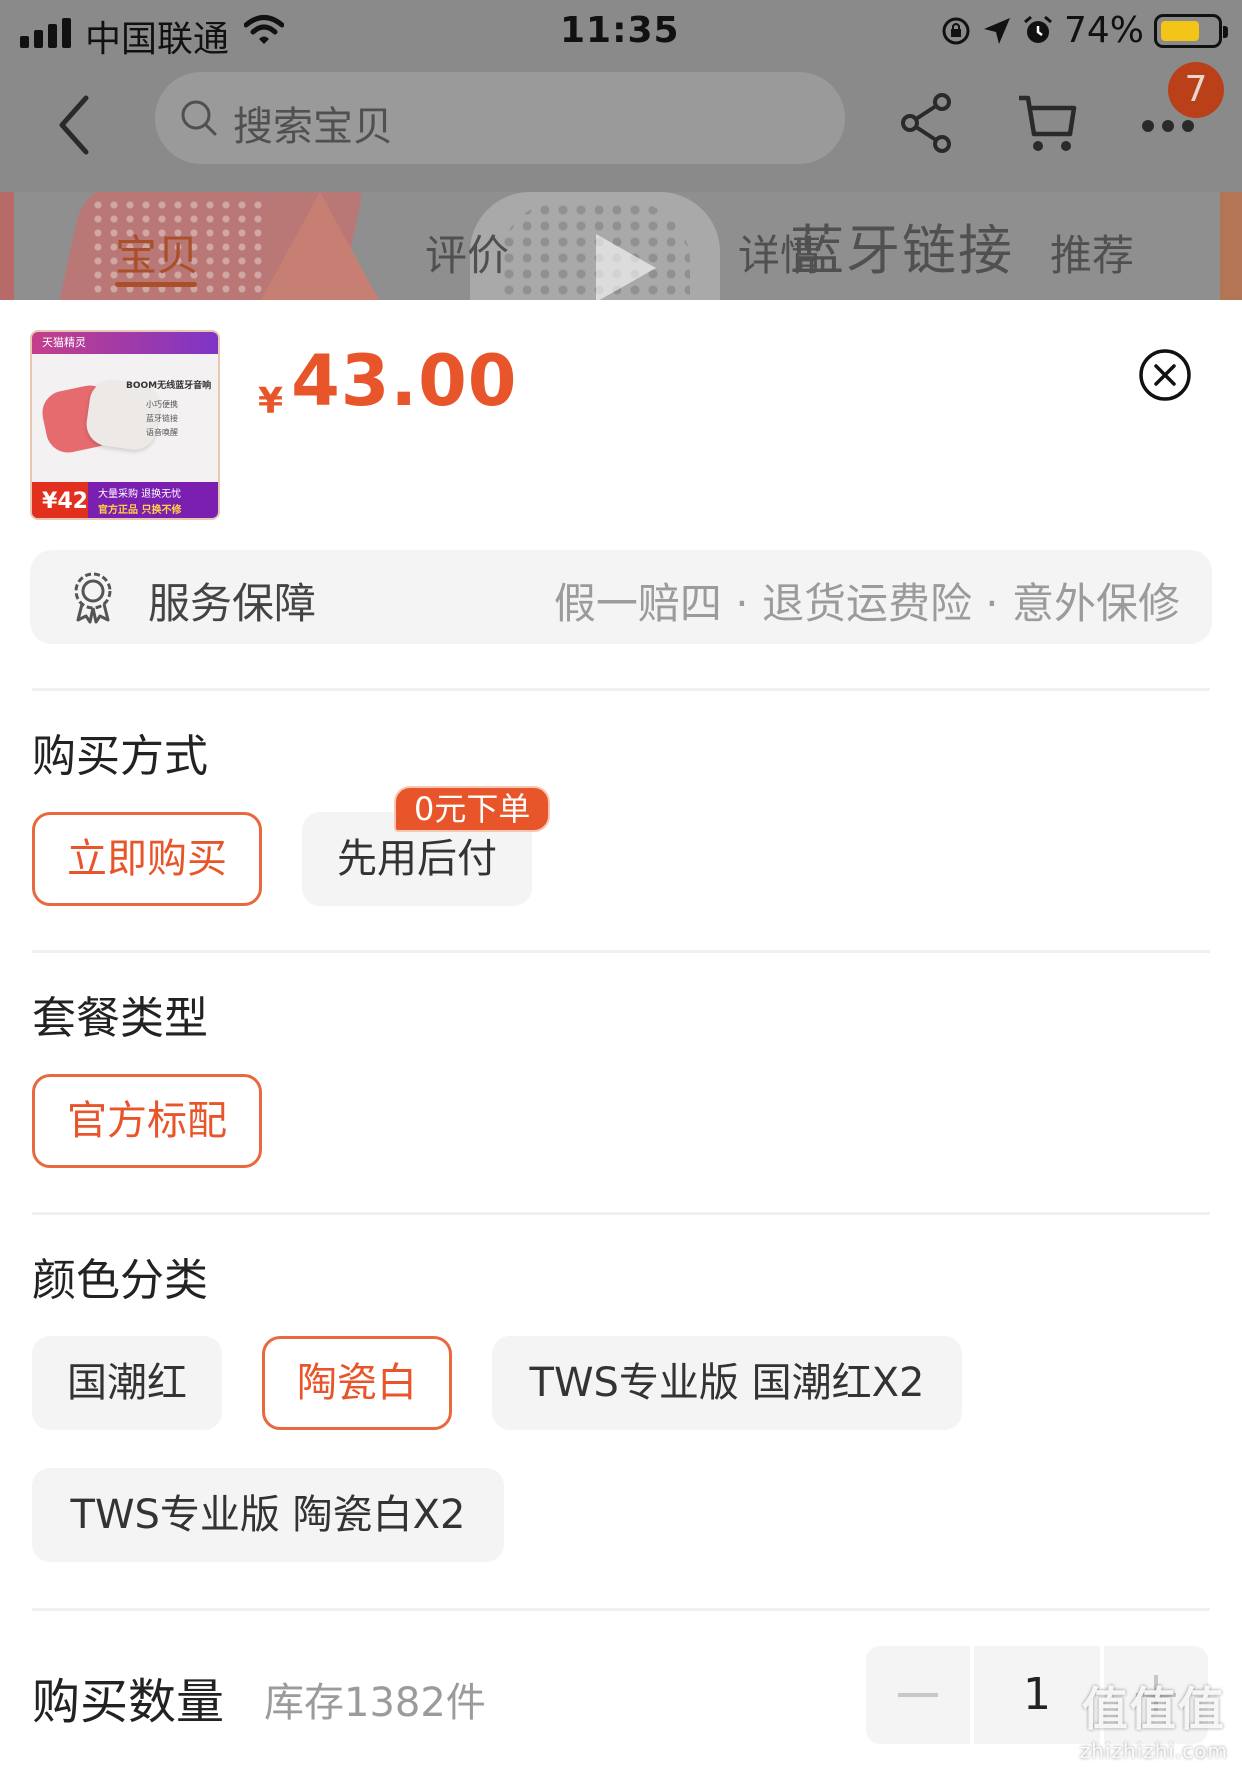  I want to click on tab-baobei: 宝贝, so click(157, 252).